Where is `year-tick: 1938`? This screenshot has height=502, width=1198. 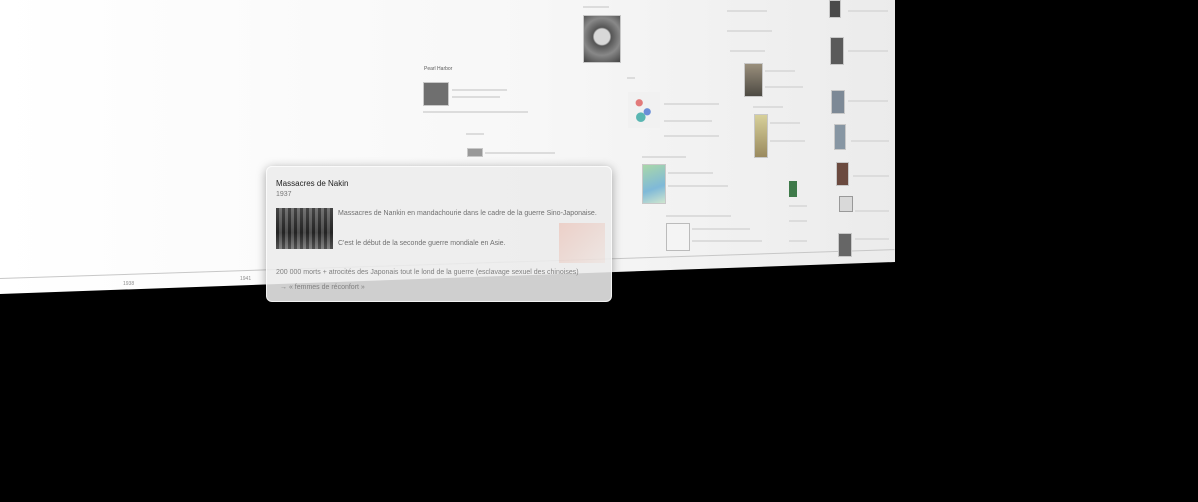
year-tick: 1938 is located at coordinates (129, 284).